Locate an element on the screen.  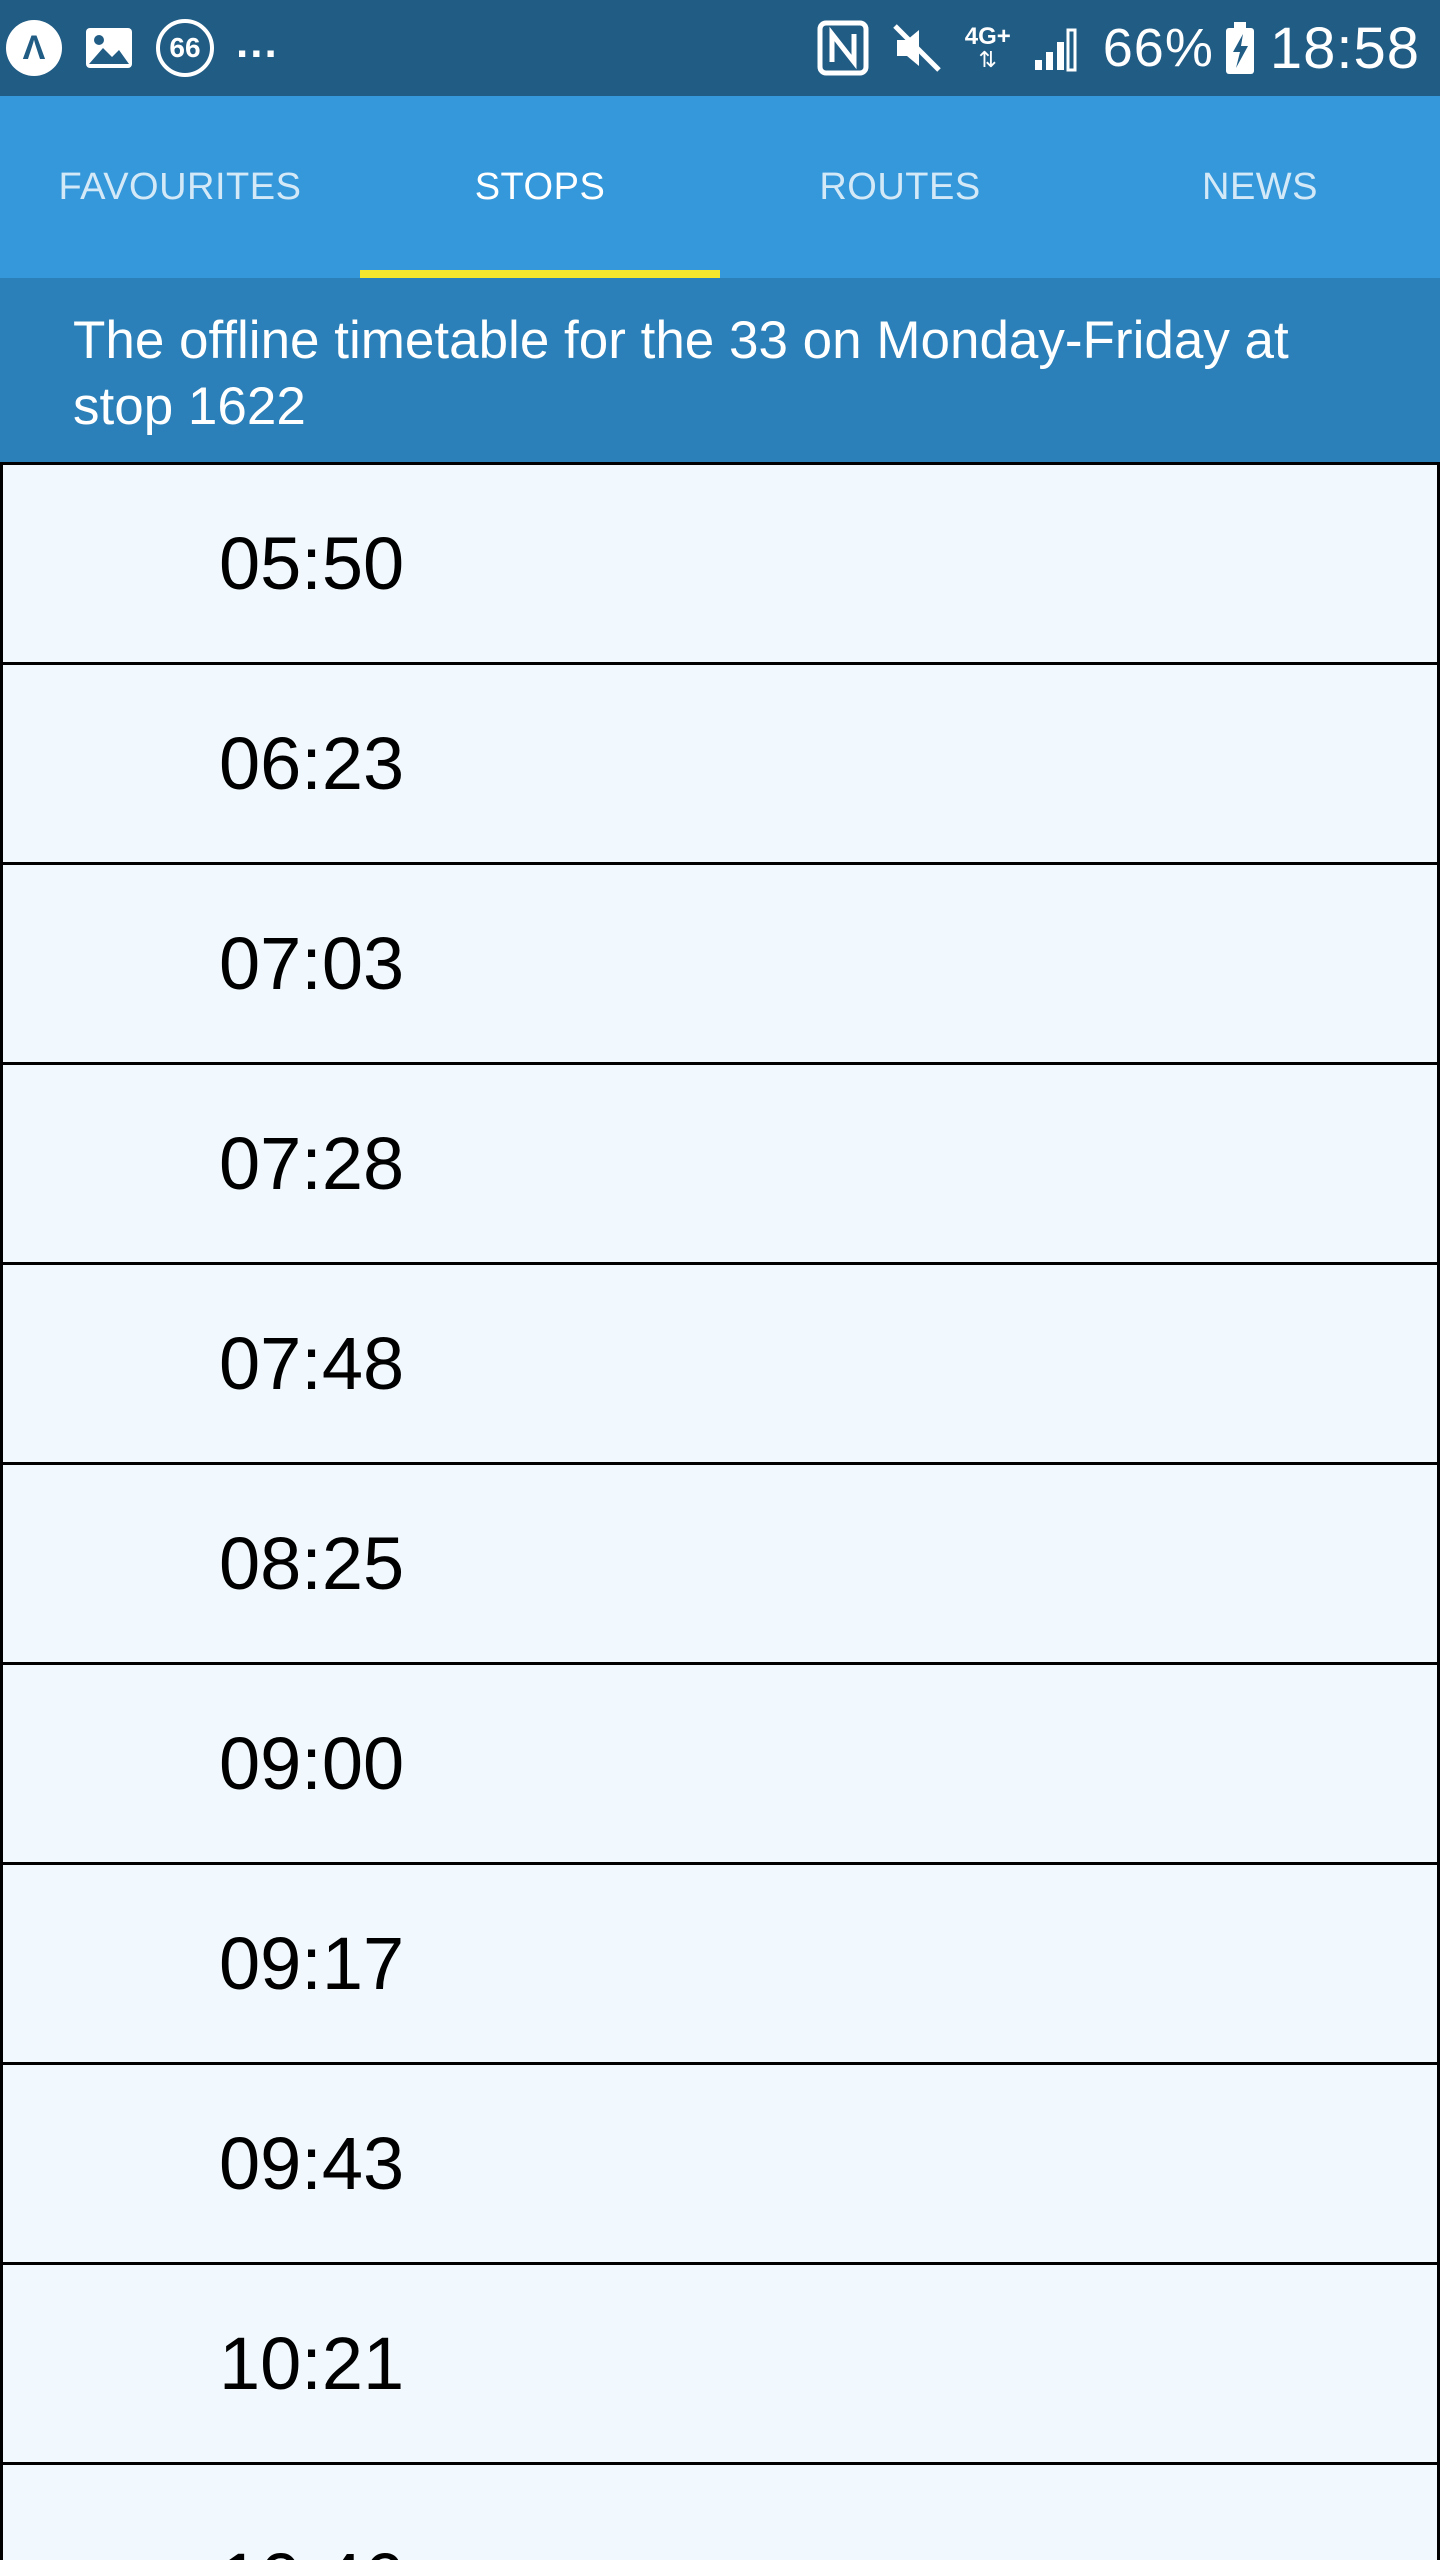
gallery-icon is located at coordinates (109, 48).